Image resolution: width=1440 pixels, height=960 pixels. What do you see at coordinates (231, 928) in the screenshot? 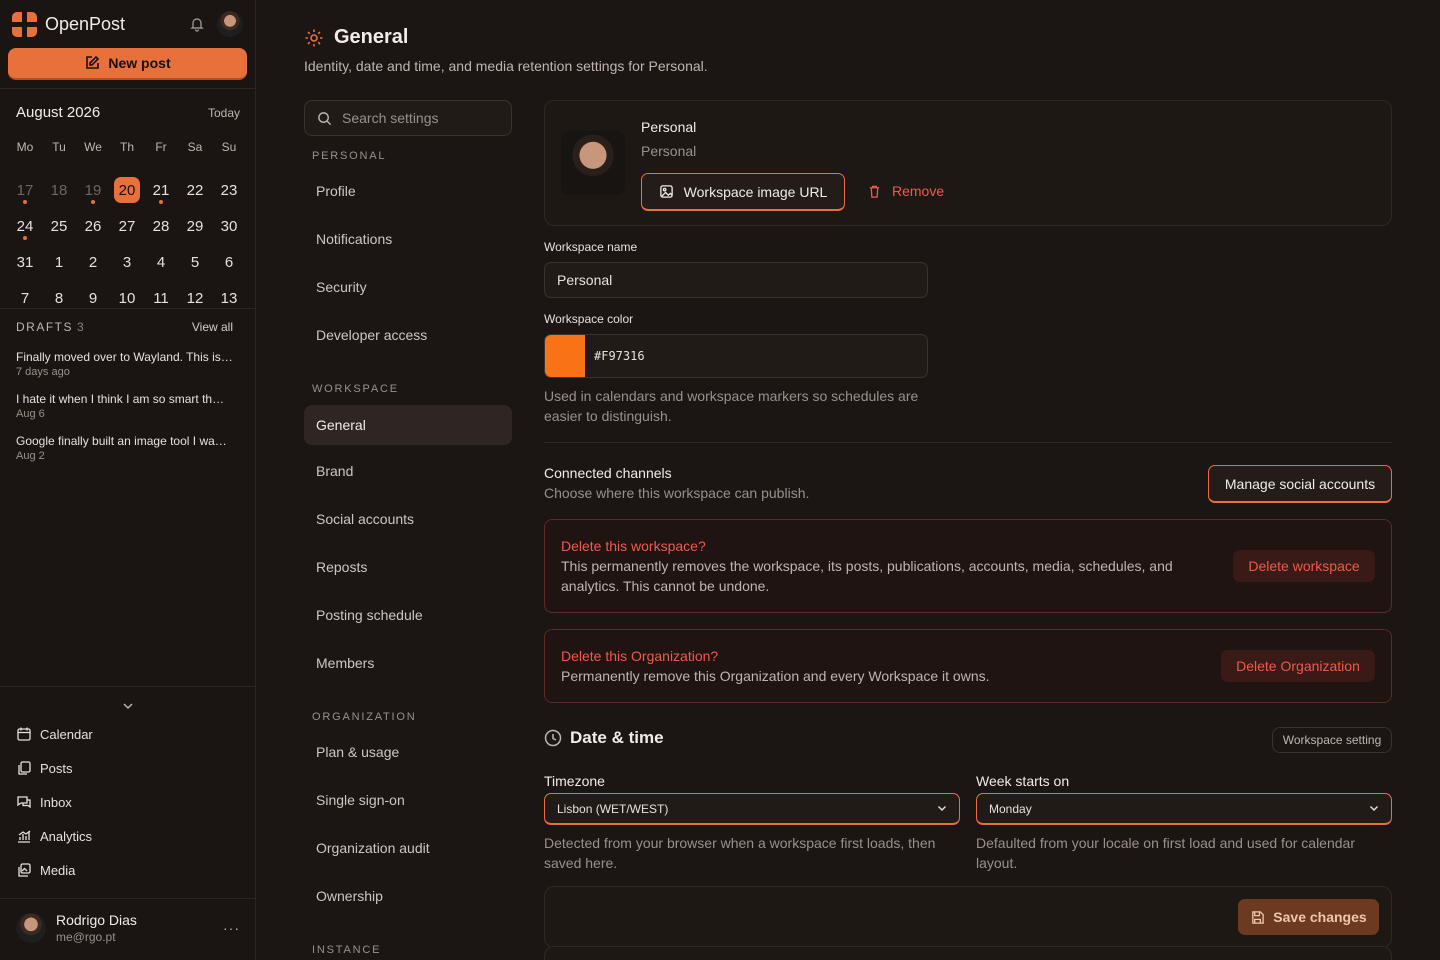
I see `more-options-icon: ···` at bounding box center [231, 928].